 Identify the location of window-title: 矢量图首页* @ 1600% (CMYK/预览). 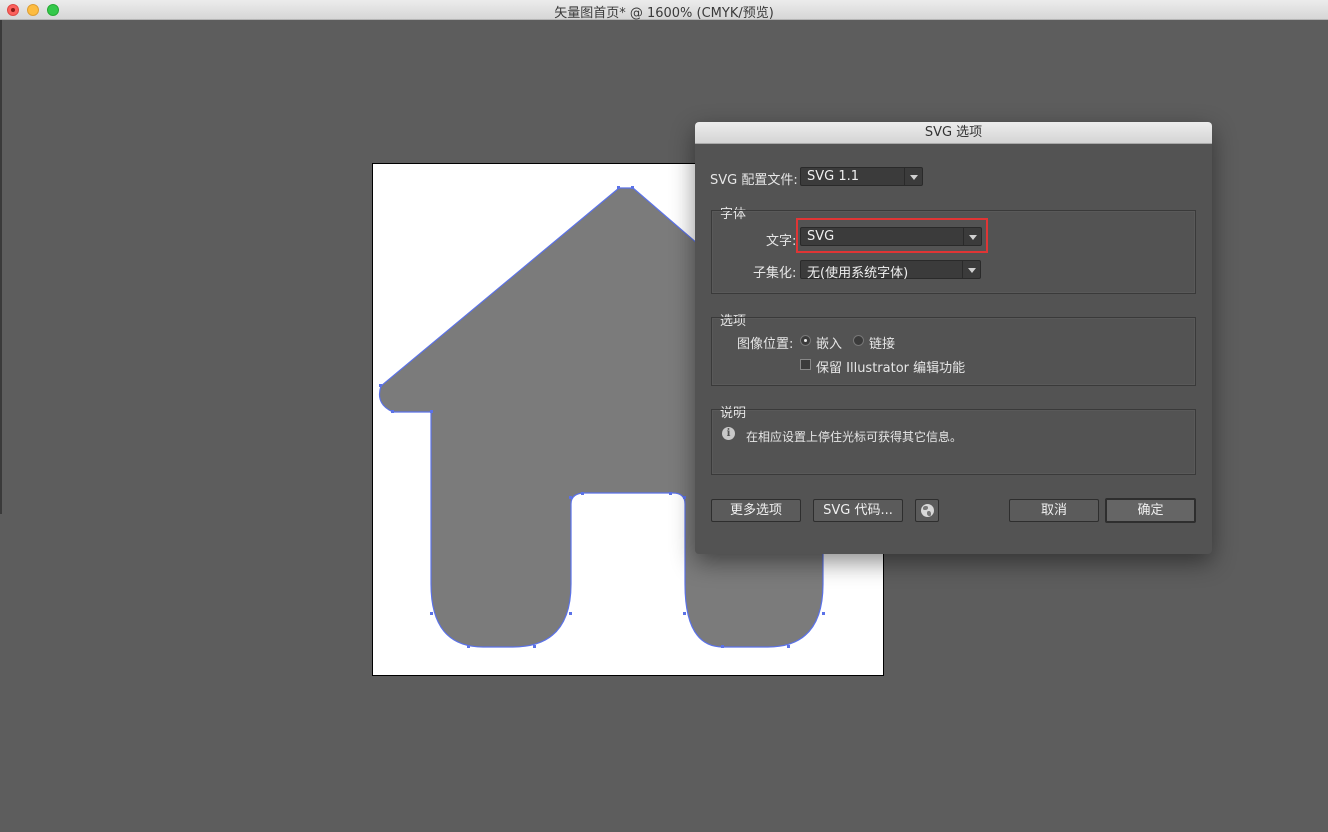
(664, 13).